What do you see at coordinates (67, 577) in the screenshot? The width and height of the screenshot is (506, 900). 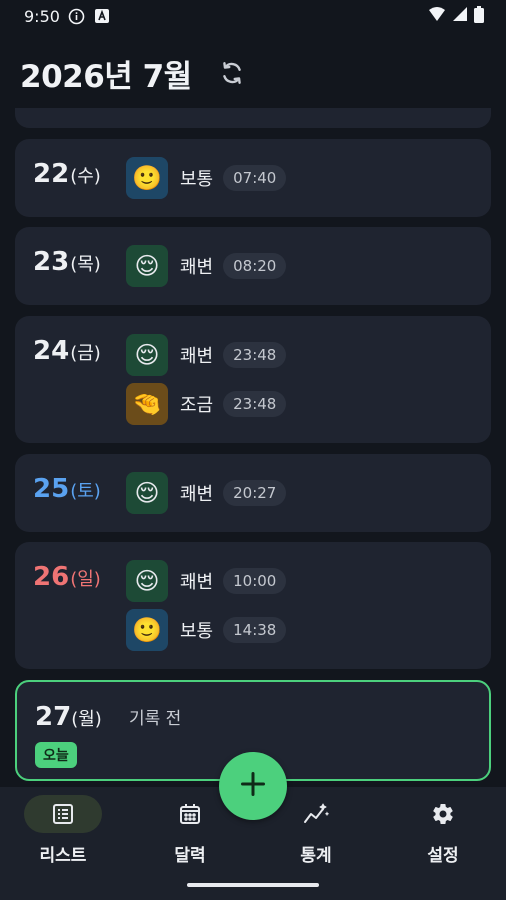 I see `day-label: 26(일)` at bounding box center [67, 577].